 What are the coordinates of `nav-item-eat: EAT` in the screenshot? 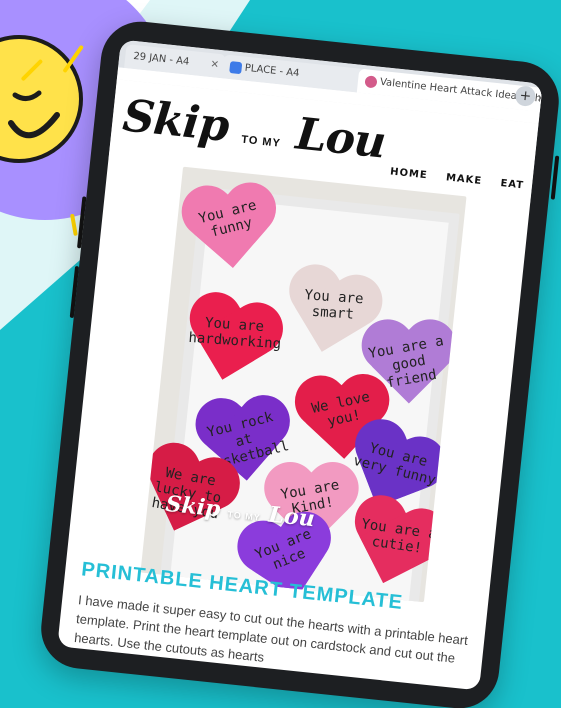 It's located at (512, 184).